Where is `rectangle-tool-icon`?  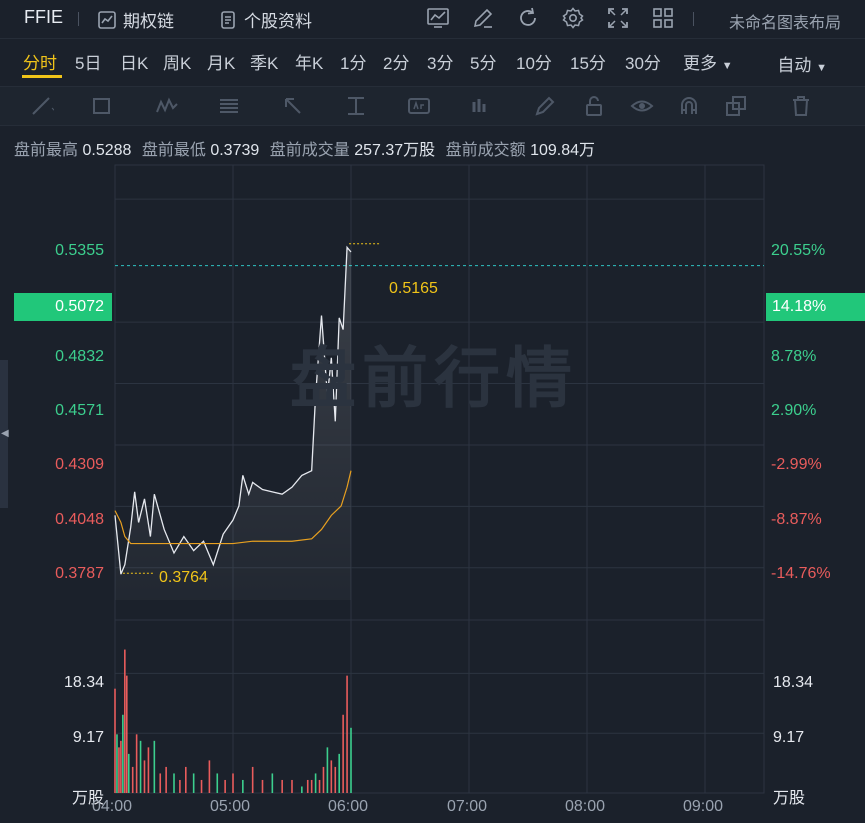
rectangle-tool-icon is located at coordinates (102, 106).